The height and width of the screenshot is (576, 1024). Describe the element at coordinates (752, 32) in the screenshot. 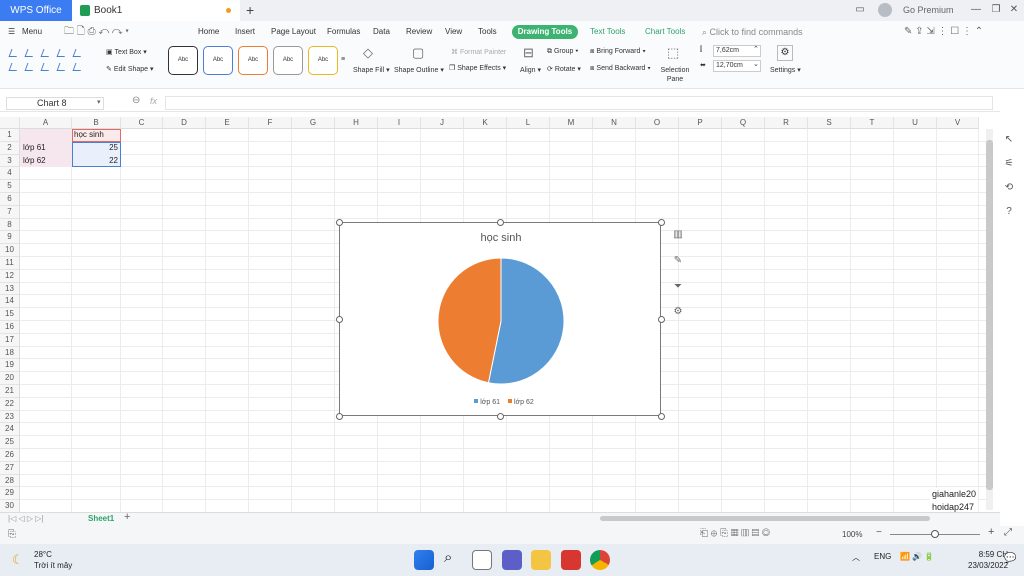

I see `command-search: ⌕ Click to find commands` at that location.